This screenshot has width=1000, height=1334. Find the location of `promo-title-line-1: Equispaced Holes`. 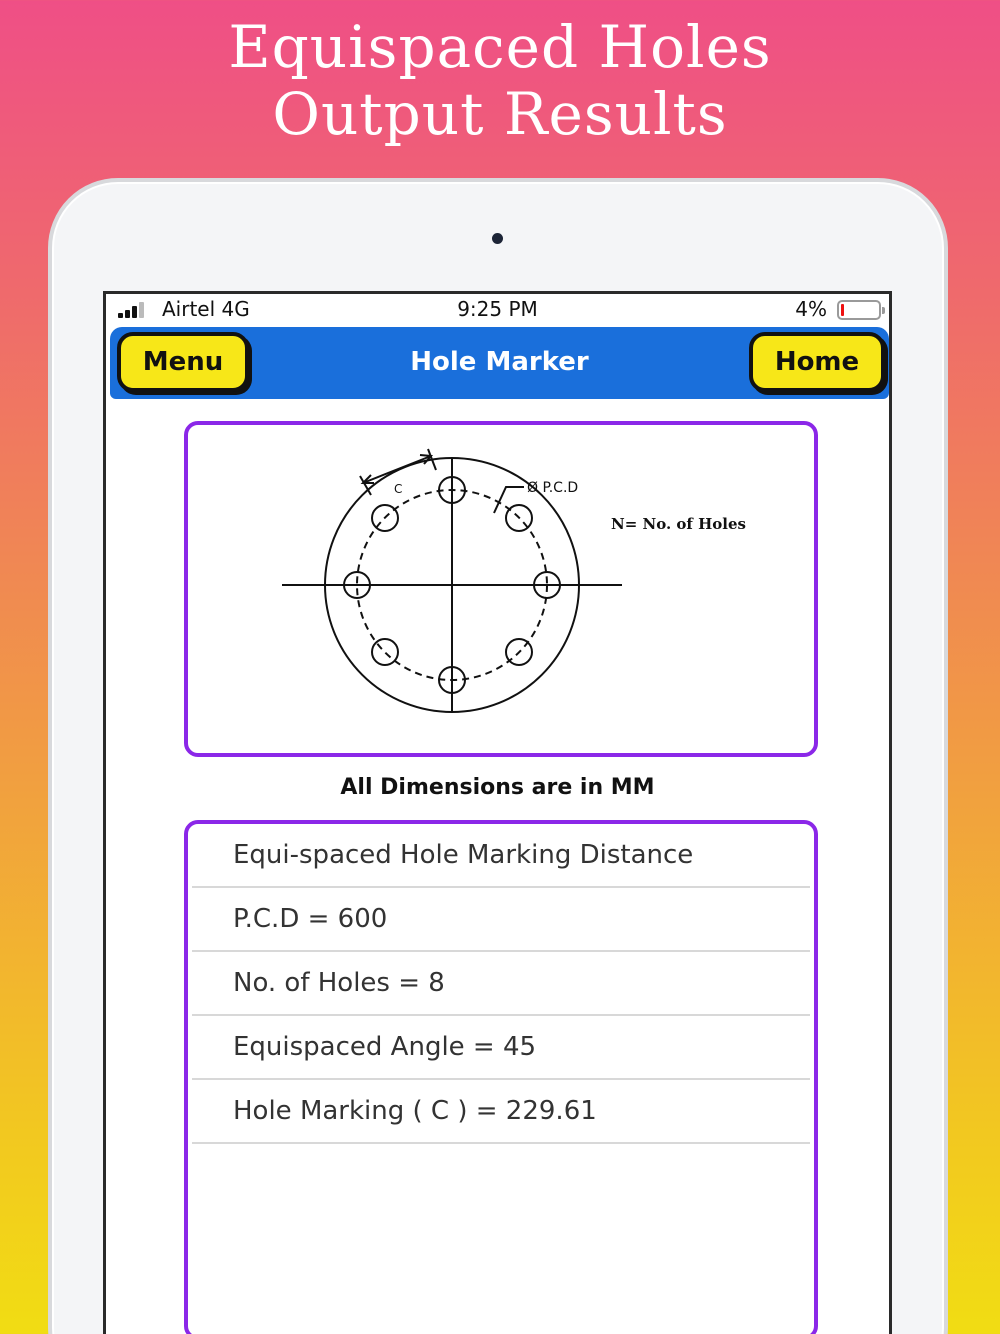

promo-title-line-1: Equispaced Holes is located at coordinates (500, 47).